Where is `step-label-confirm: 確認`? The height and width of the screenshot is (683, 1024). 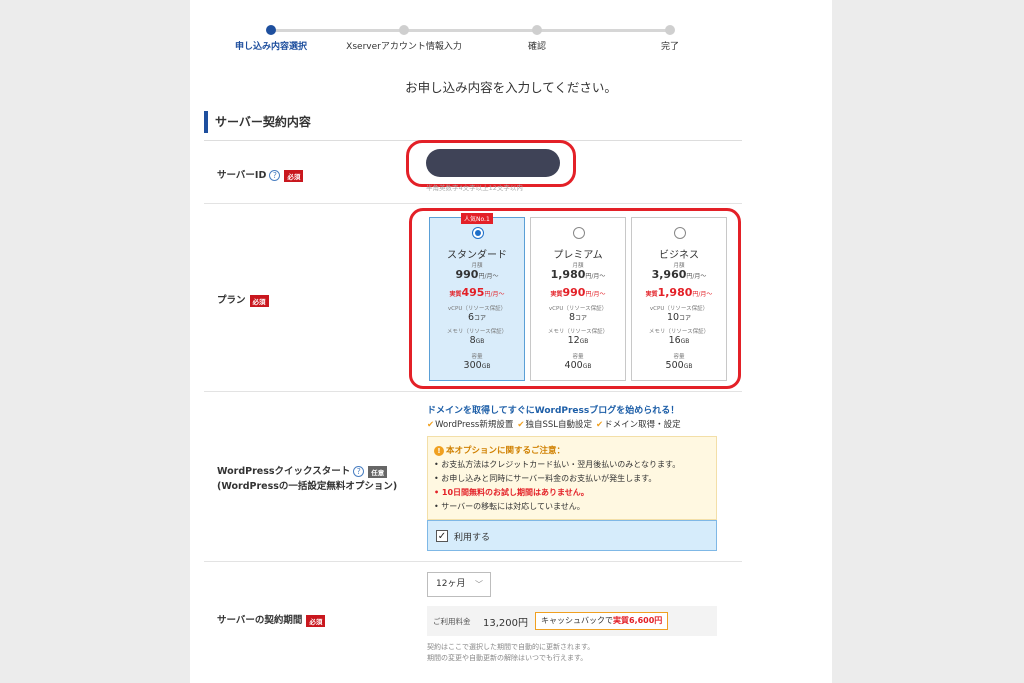 step-label-confirm: 確認 is located at coordinates (537, 47).